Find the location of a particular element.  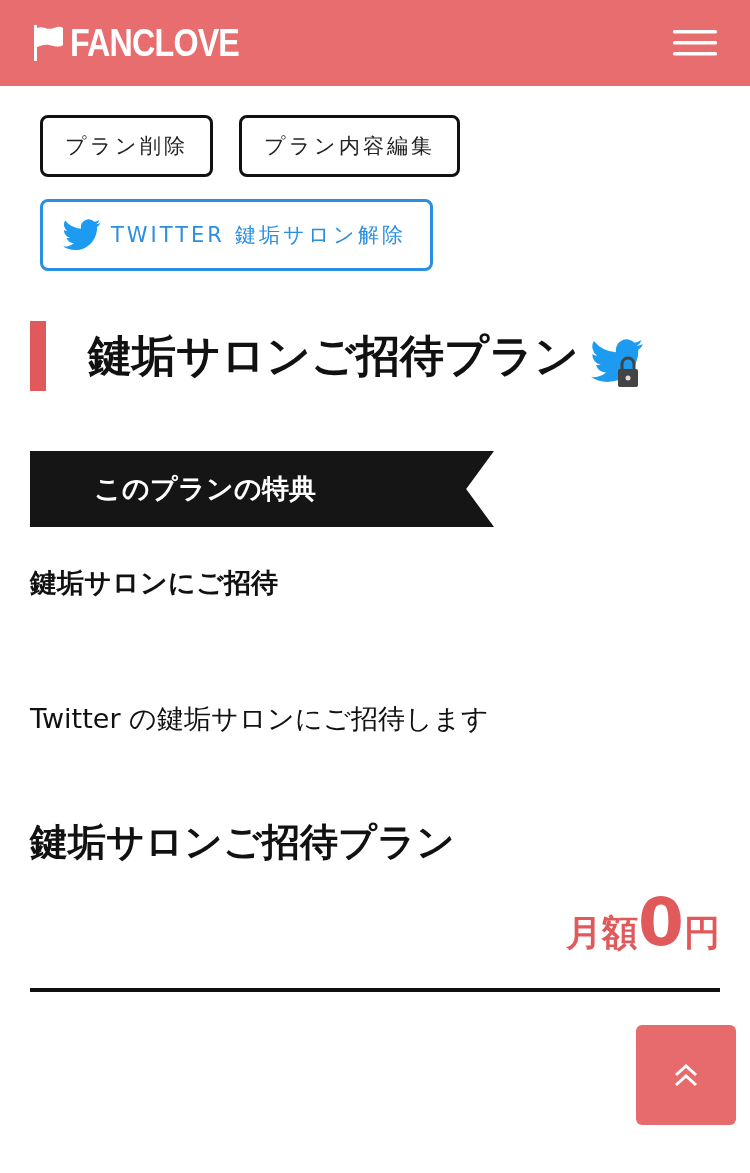

logo-text: FANCLOVE is located at coordinates (155, 43).